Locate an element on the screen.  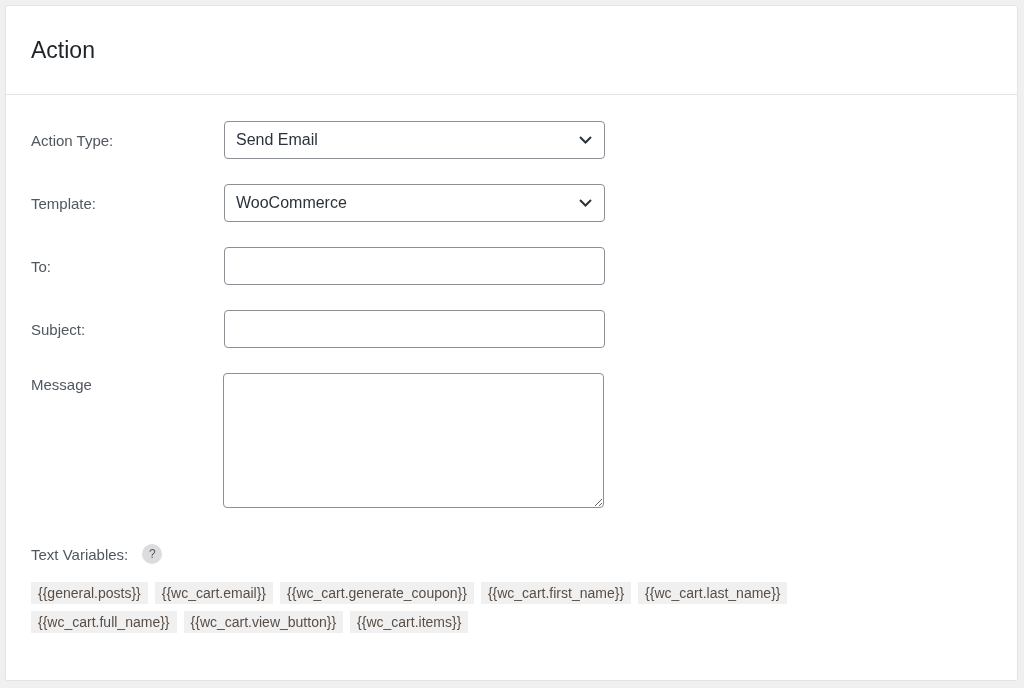
text-variables-label: Text Variables: is located at coordinates (80, 554).